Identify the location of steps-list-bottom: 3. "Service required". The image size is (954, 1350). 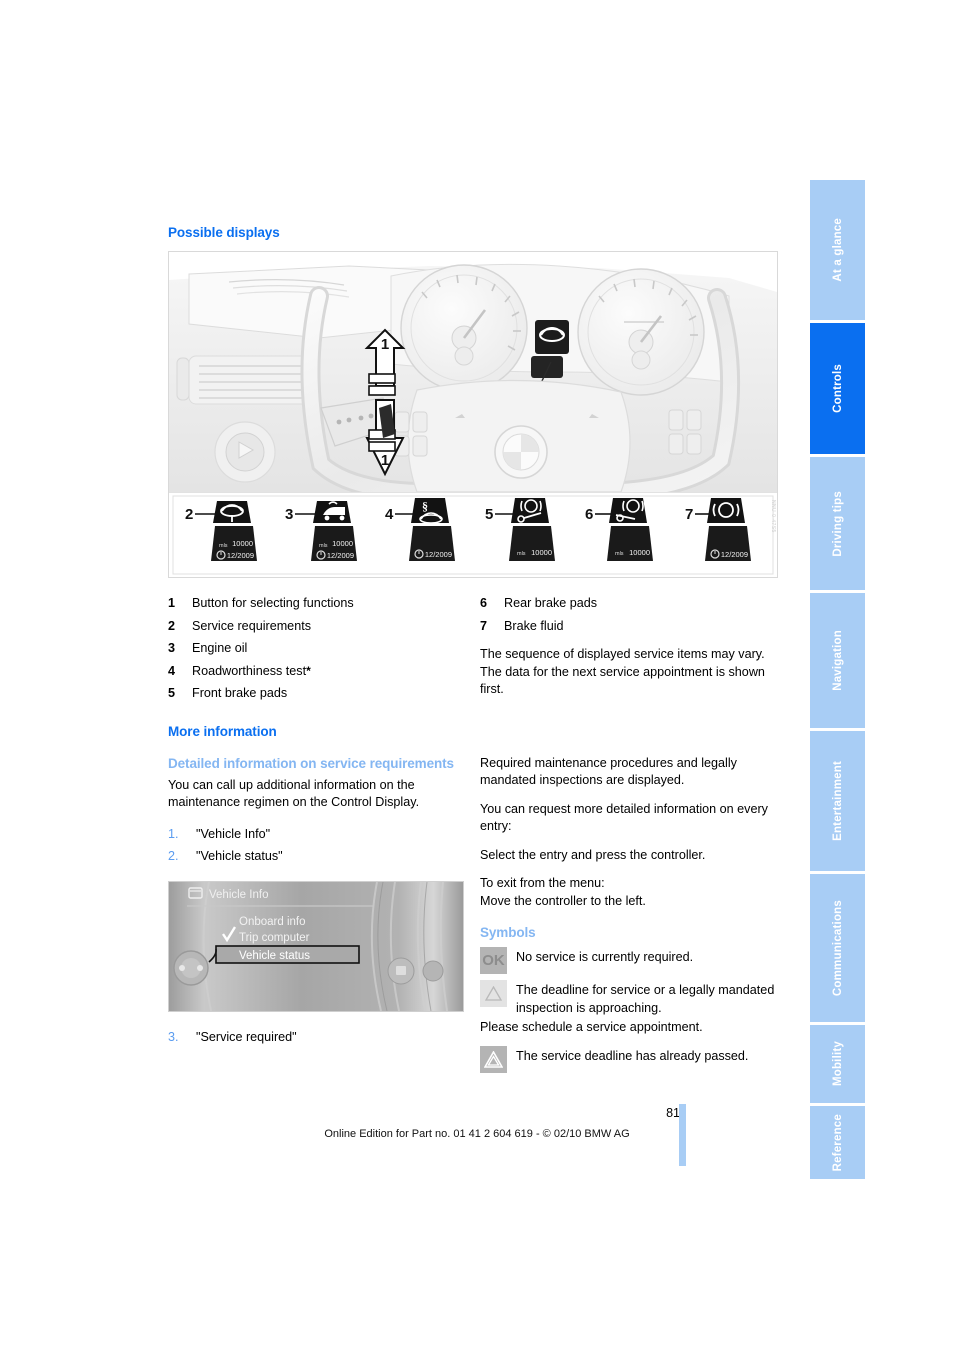
(324, 1037).